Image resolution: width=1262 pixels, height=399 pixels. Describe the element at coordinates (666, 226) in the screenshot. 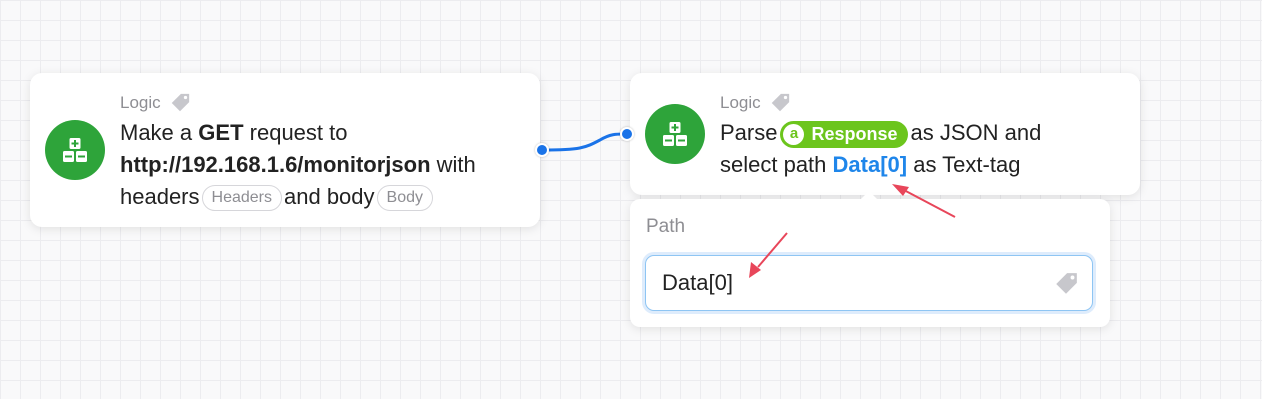

I see `path-field-label: Path` at that location.